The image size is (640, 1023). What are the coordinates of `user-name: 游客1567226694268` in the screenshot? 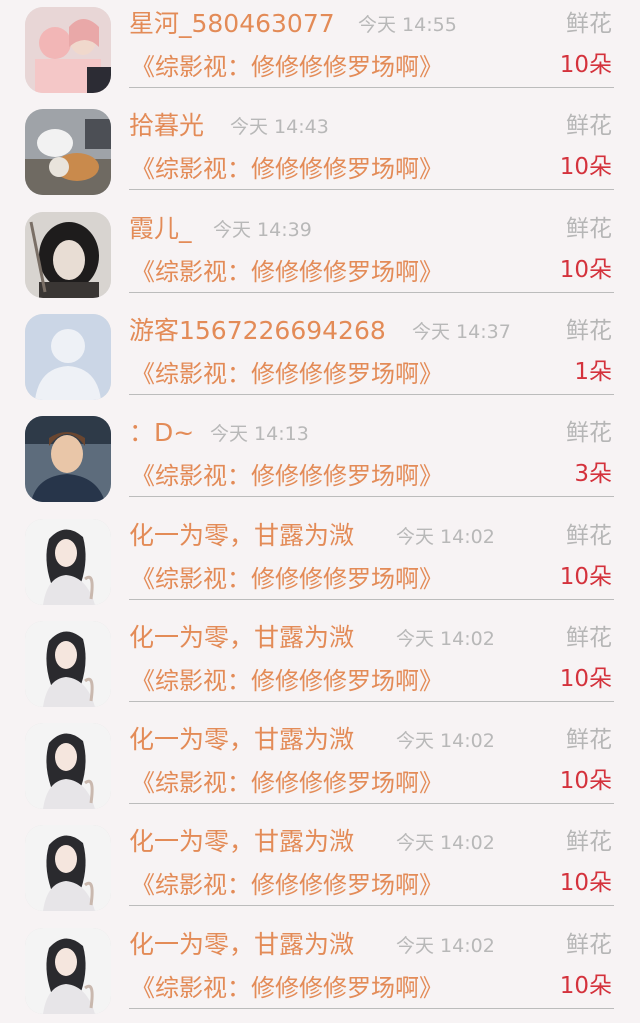 It's located at (257, 331).